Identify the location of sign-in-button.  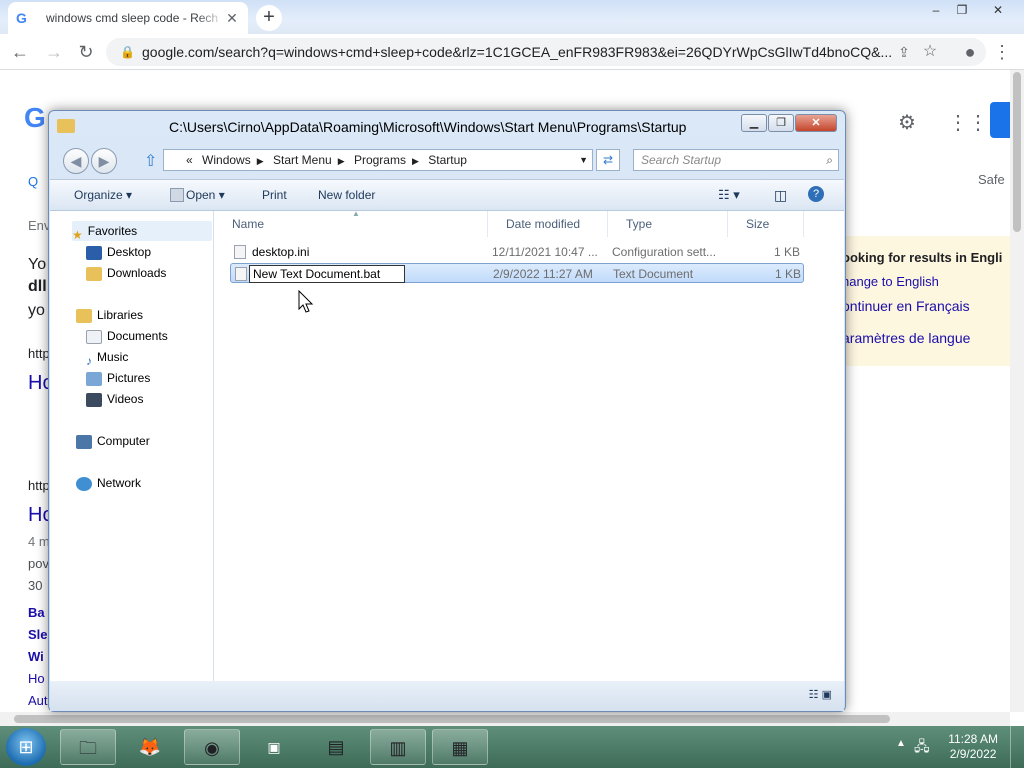
(1000, 120).